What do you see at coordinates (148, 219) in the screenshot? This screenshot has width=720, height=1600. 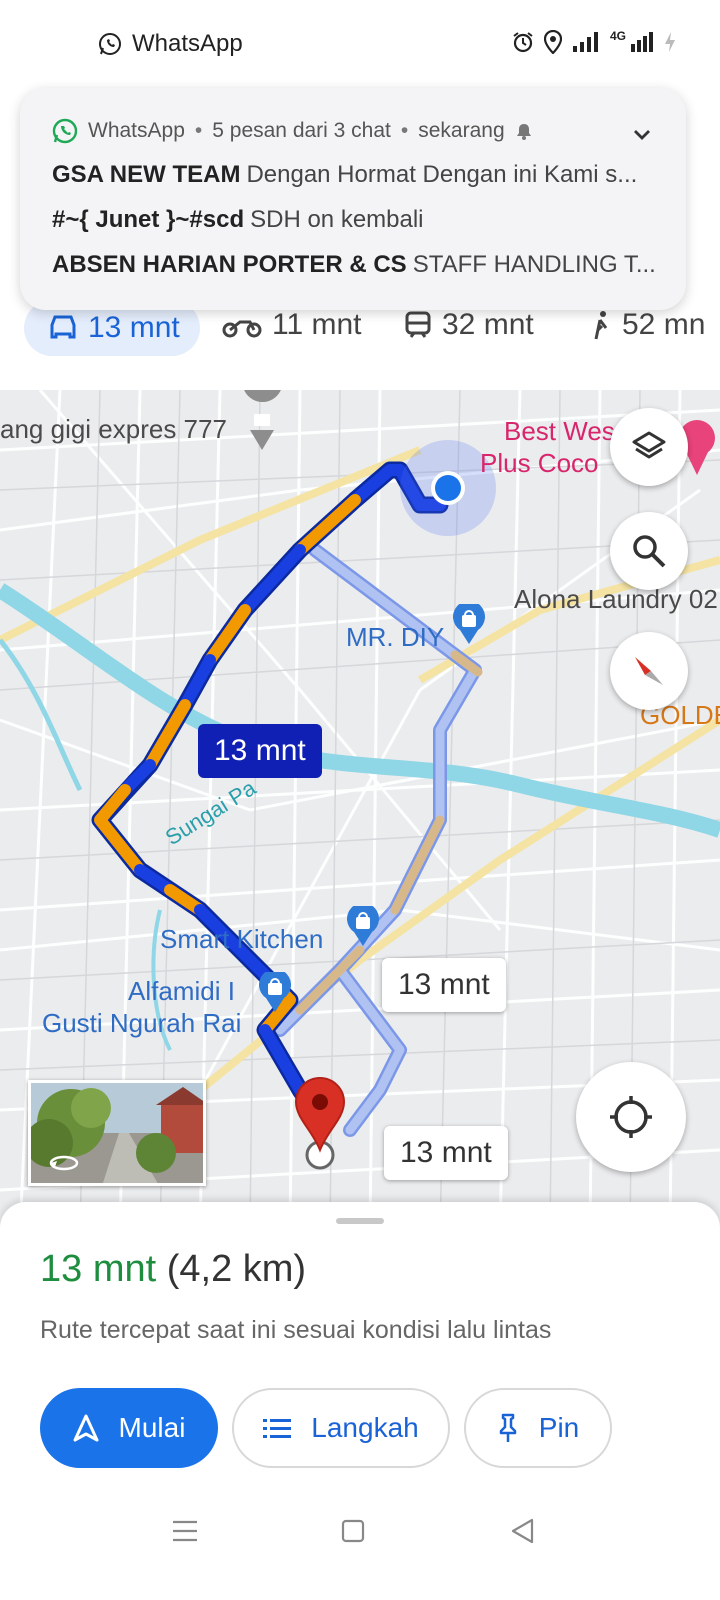 I see `message-sender: #~{ Junet }~#scd` at bounding box center [148, 219].